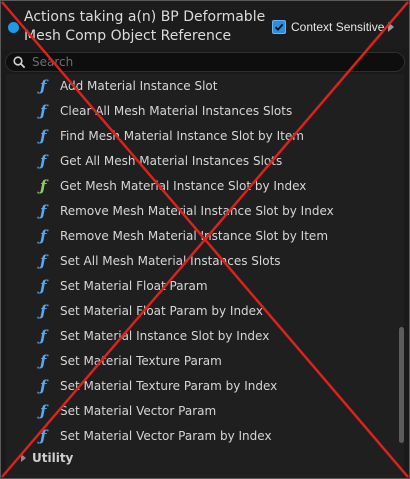 The width and height of the screenshot is (410, 479). I want to click on context-sensitive-toggle: Context Sensitive, so click(333, 27).